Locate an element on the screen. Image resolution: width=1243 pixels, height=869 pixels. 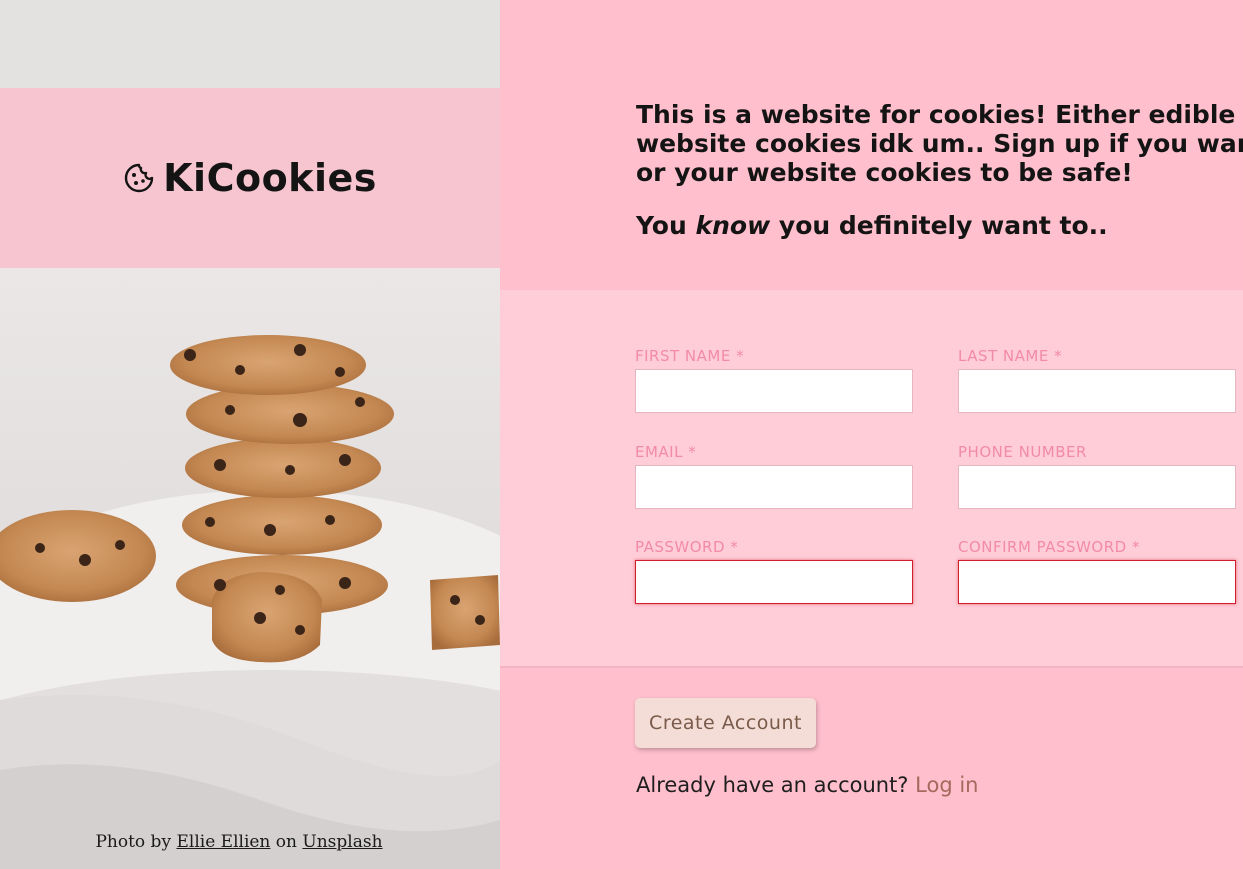
confirm-password-label: CONFIRM PASSWORD * is located at coordinates (1049, 547).